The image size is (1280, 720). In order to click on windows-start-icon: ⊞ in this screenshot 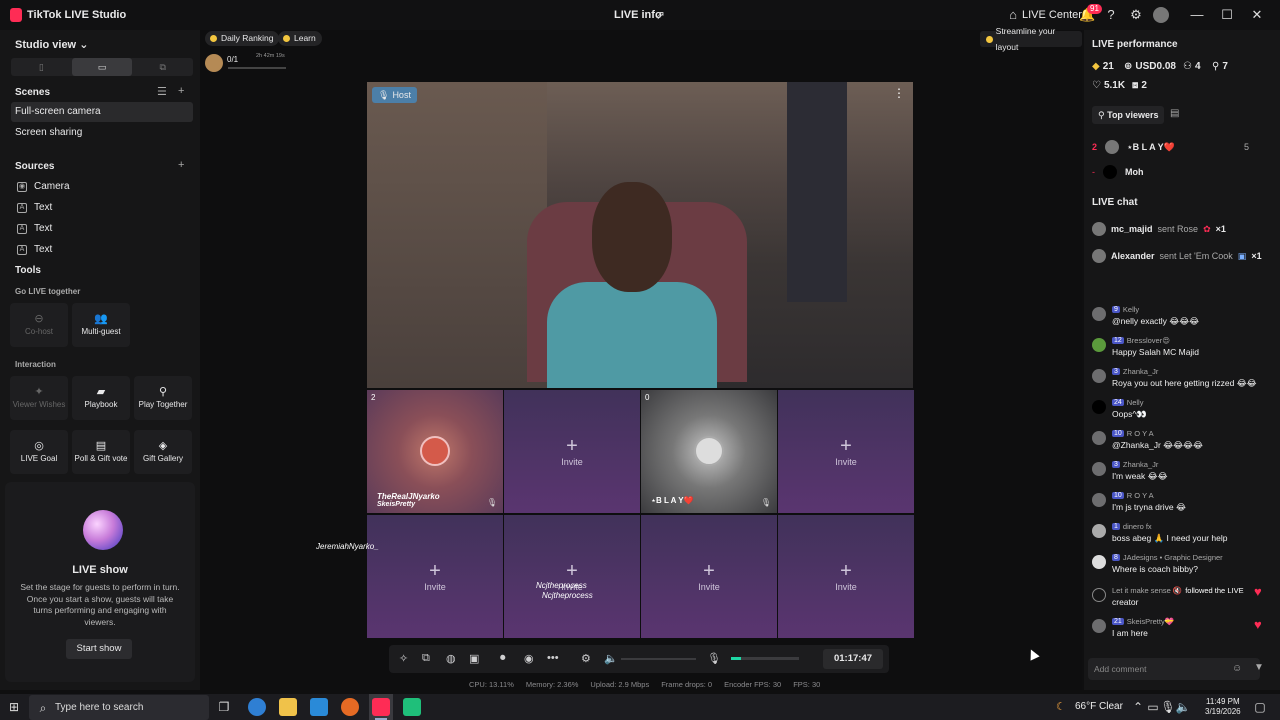, I will do `click(14, 707)`.